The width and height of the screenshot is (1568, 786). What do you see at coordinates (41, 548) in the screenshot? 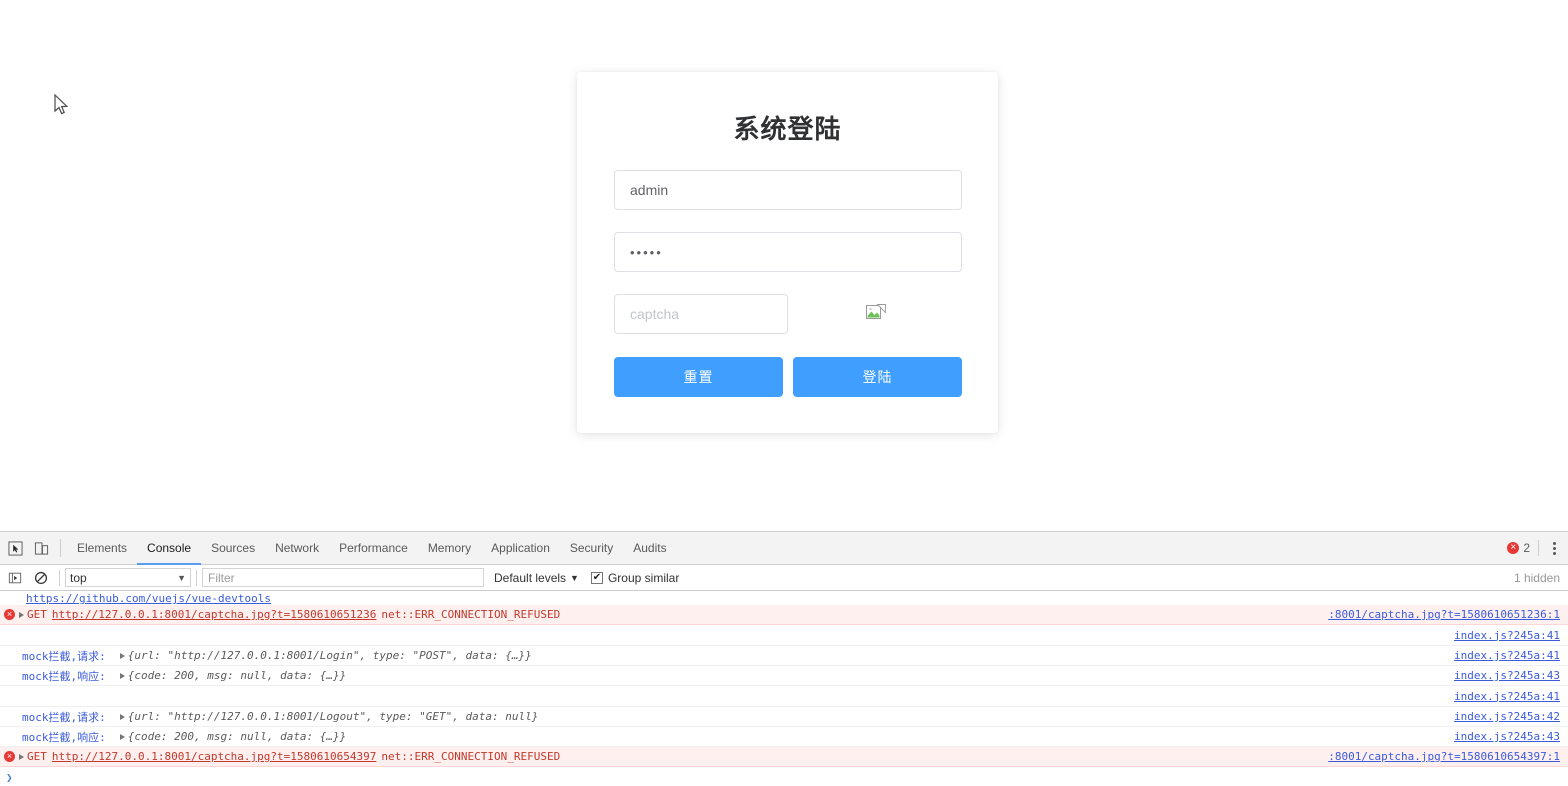
I see `device-toolbar-icon` at bounding box center [41, 548].